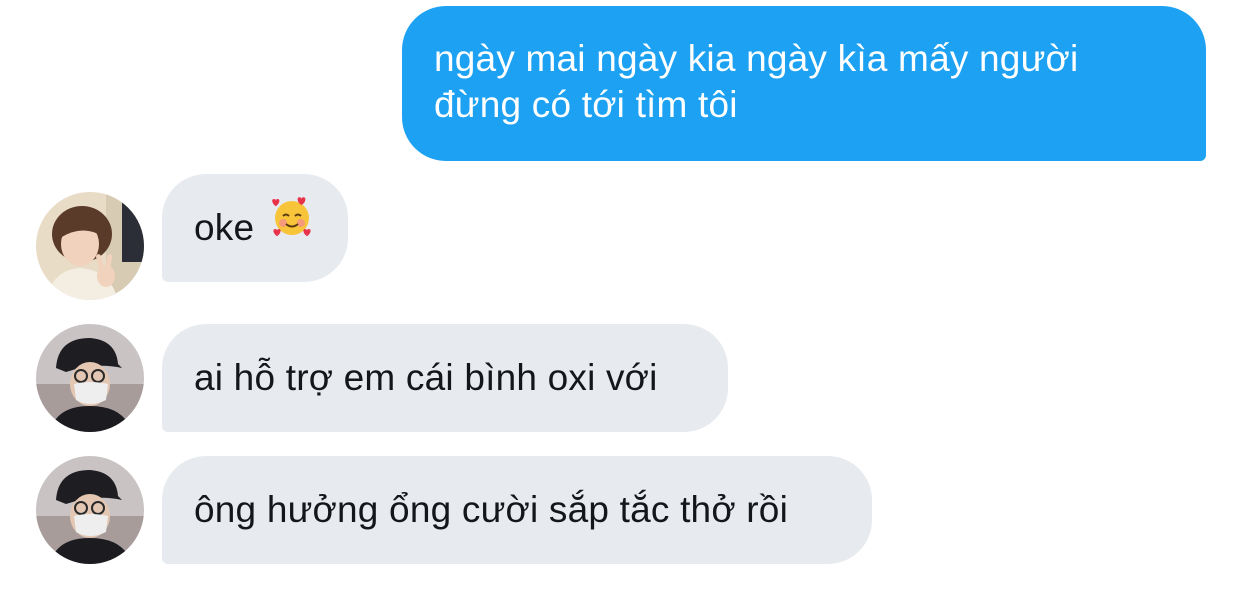  Describe the element at coordinates (491, 509) in the screenshot. I see `incoming-message-text: ông hưởng ổng cười sắp tắc thở rồi` at that location.